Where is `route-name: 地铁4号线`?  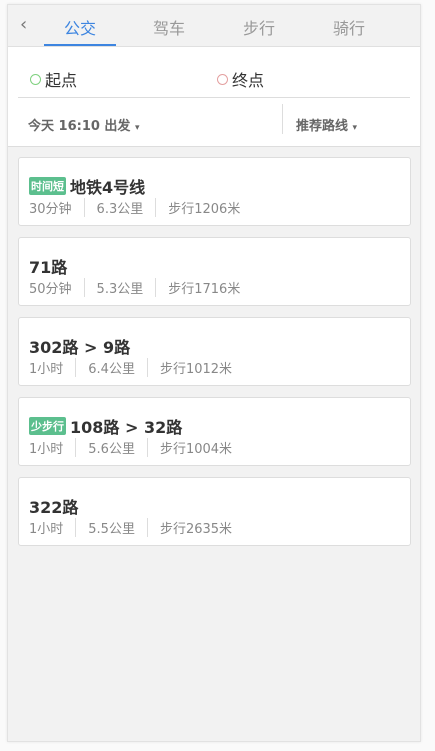 route-name: 地铁4号线 is located at coordinates (108, 187).